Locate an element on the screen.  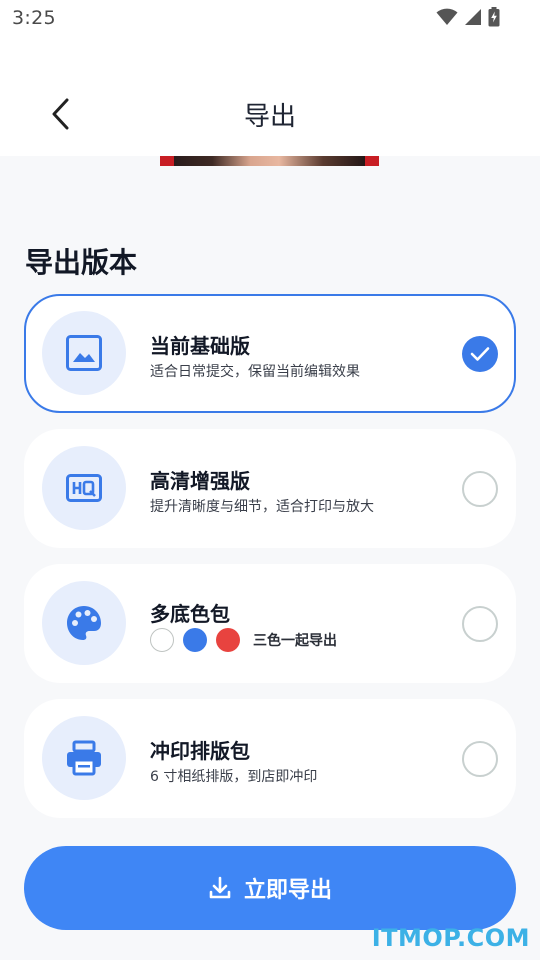
hq-icon is located at coordinates (84, 488).